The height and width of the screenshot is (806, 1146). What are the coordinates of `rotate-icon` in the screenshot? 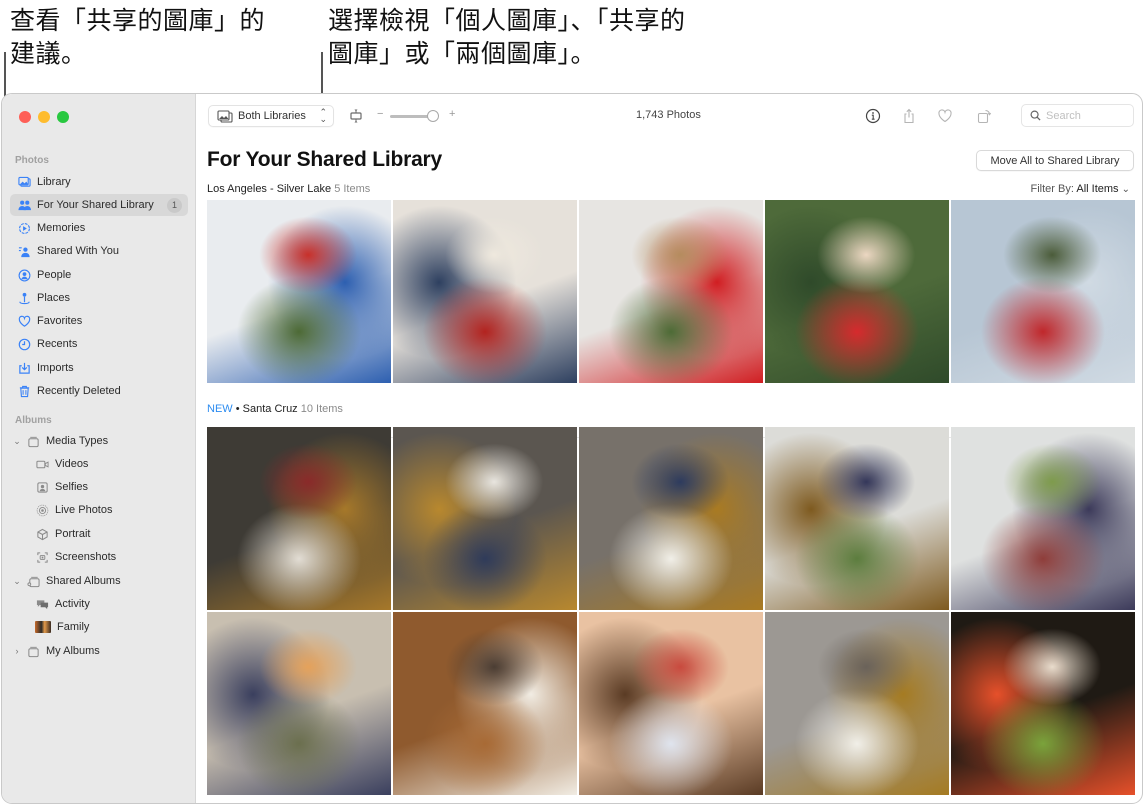 It's located at (984, 116).